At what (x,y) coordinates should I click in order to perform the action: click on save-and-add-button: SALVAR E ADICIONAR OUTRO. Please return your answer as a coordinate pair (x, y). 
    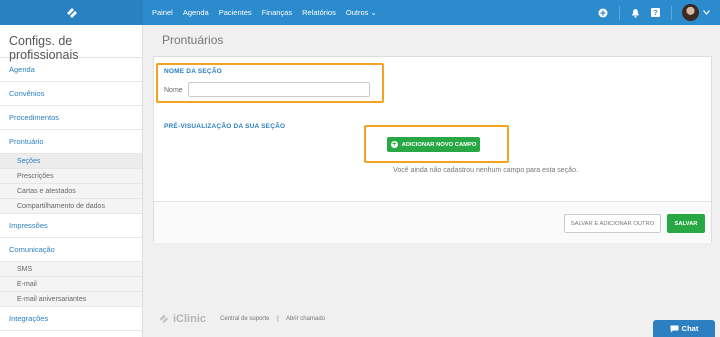
    Looking at the image, I should click on (612, 223).